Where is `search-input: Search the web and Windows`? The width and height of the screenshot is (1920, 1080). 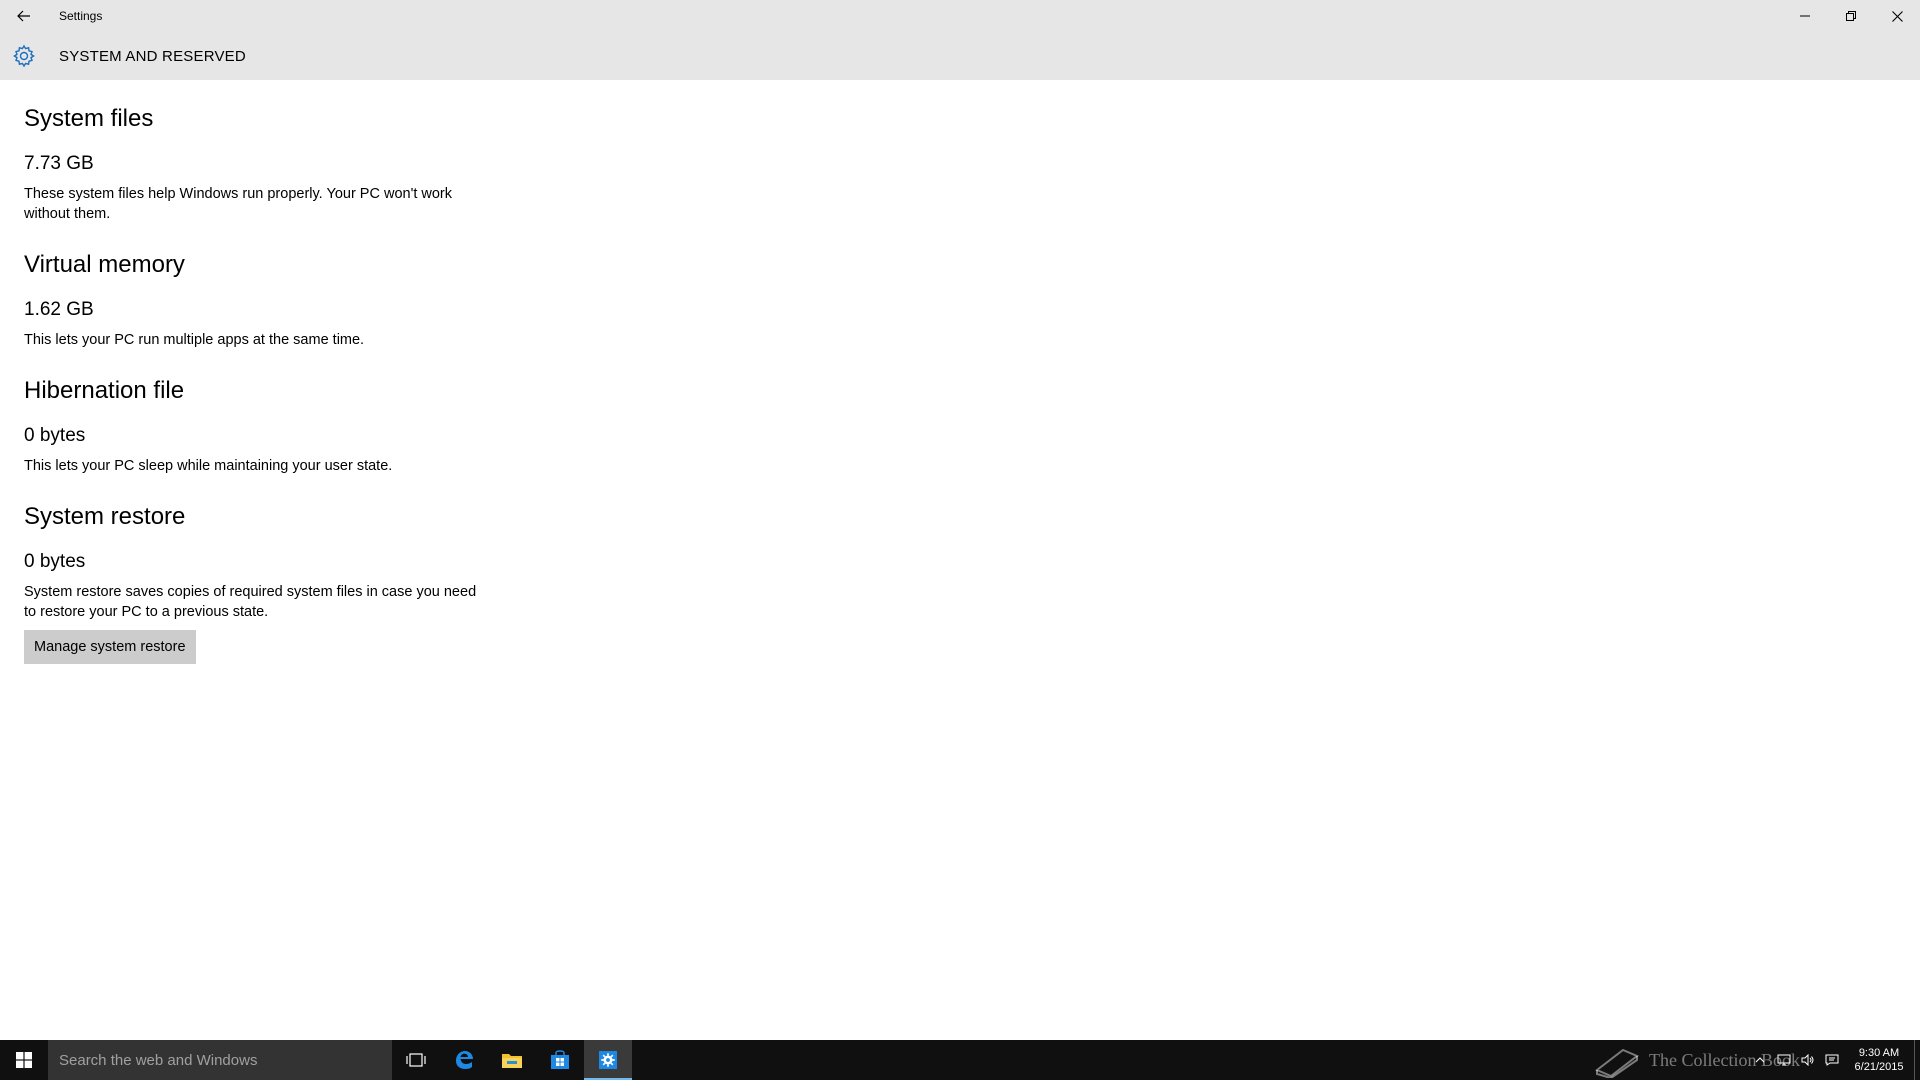 search-input: Search the web and Windows is located at coordinates (220, 1060).